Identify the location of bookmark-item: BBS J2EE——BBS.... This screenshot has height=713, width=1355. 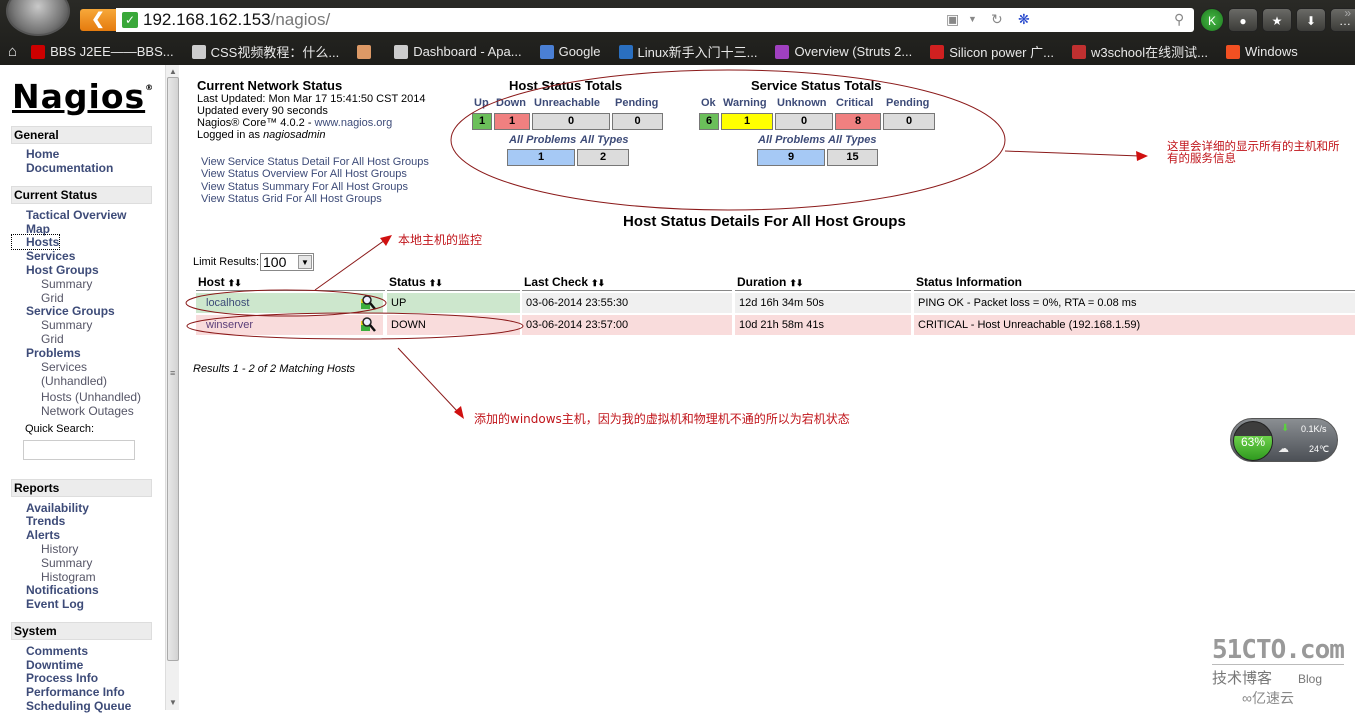
(102, 51).